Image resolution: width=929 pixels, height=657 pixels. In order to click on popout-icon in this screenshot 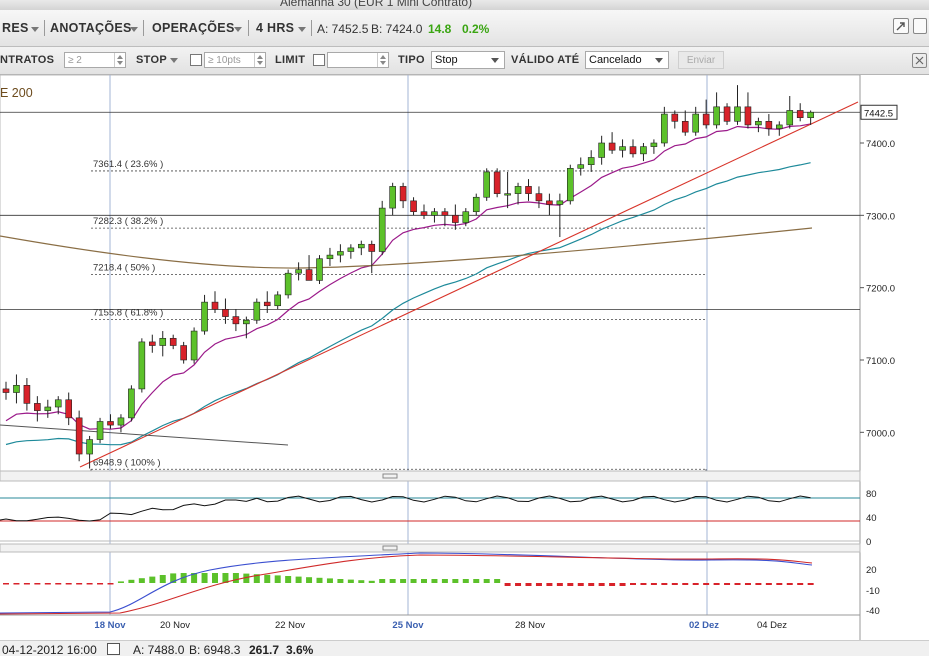, I will do `click(901, 26)`.